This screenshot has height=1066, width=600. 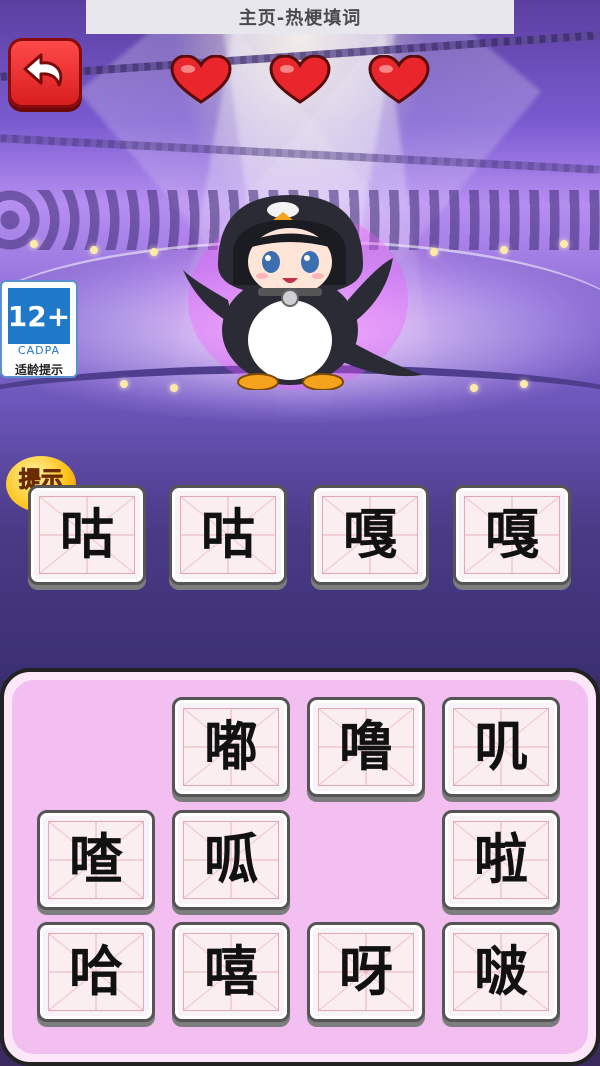 I want to click on age-rating-badge: 12+ CADPA 适龄提示, so click(x=39, y=329).